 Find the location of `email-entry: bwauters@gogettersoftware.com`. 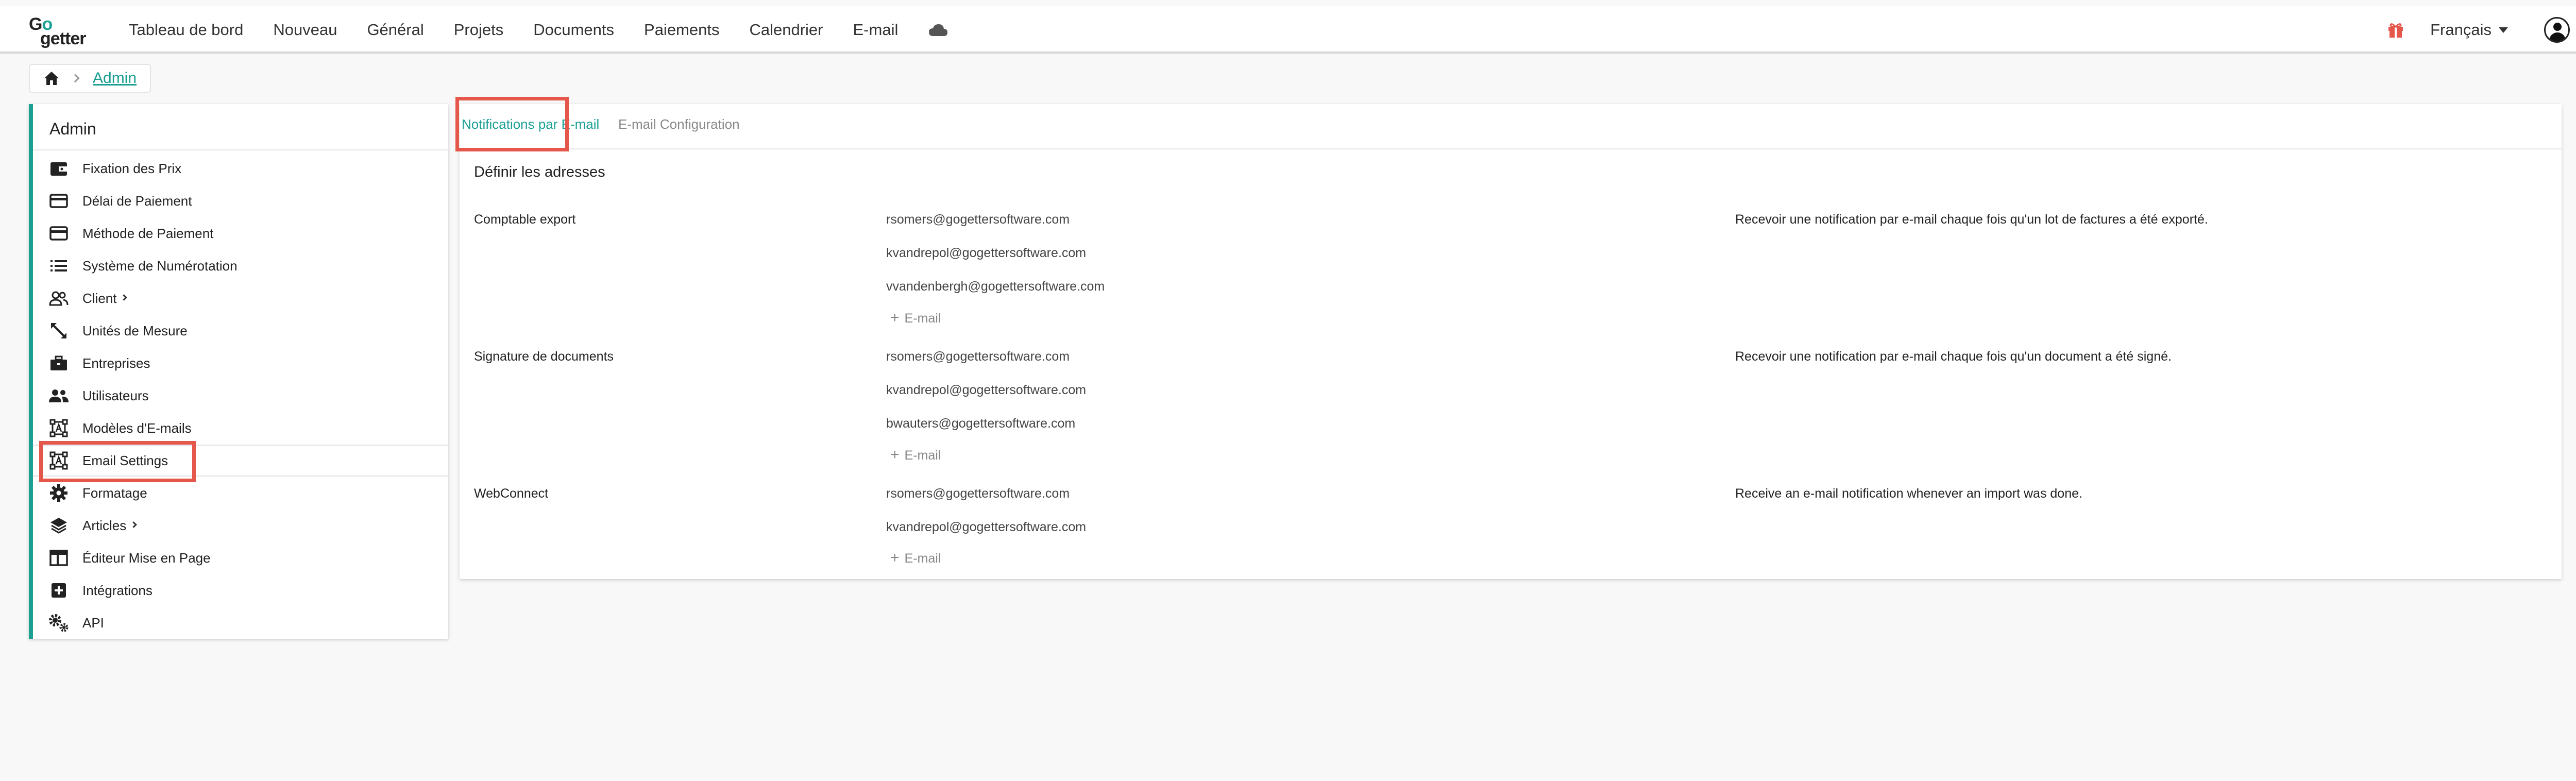

email-entry: bwauters@gogettersoftware.com is located at coordinates (980, 423).